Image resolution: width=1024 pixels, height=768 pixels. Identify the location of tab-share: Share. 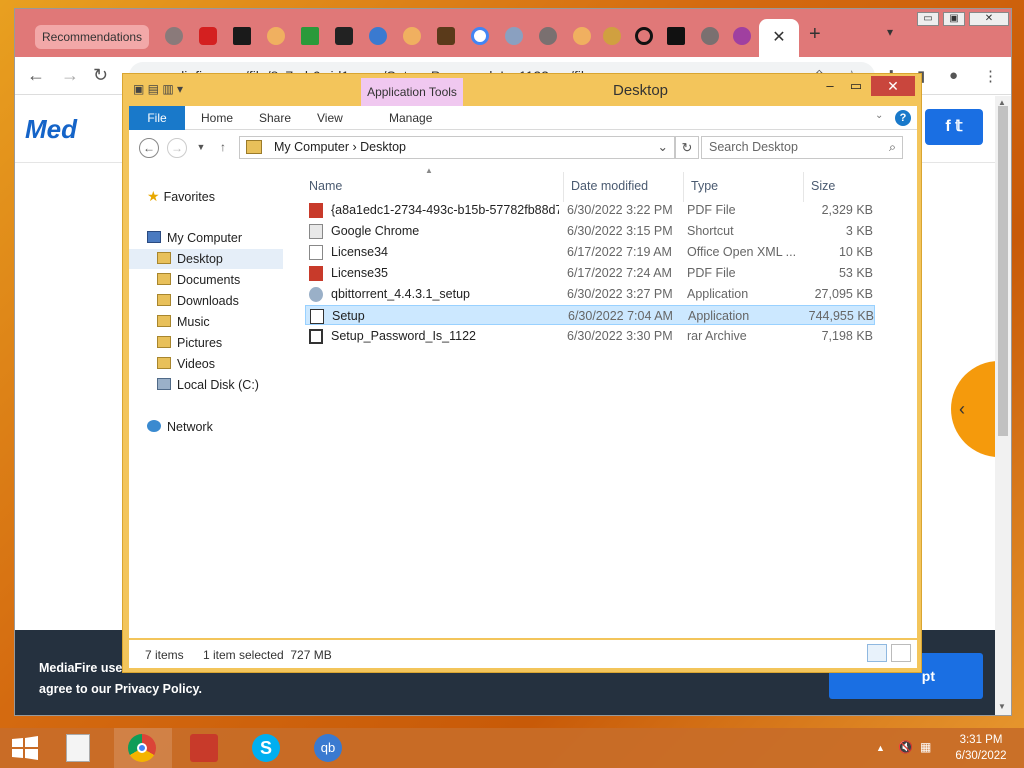
(275, 118).